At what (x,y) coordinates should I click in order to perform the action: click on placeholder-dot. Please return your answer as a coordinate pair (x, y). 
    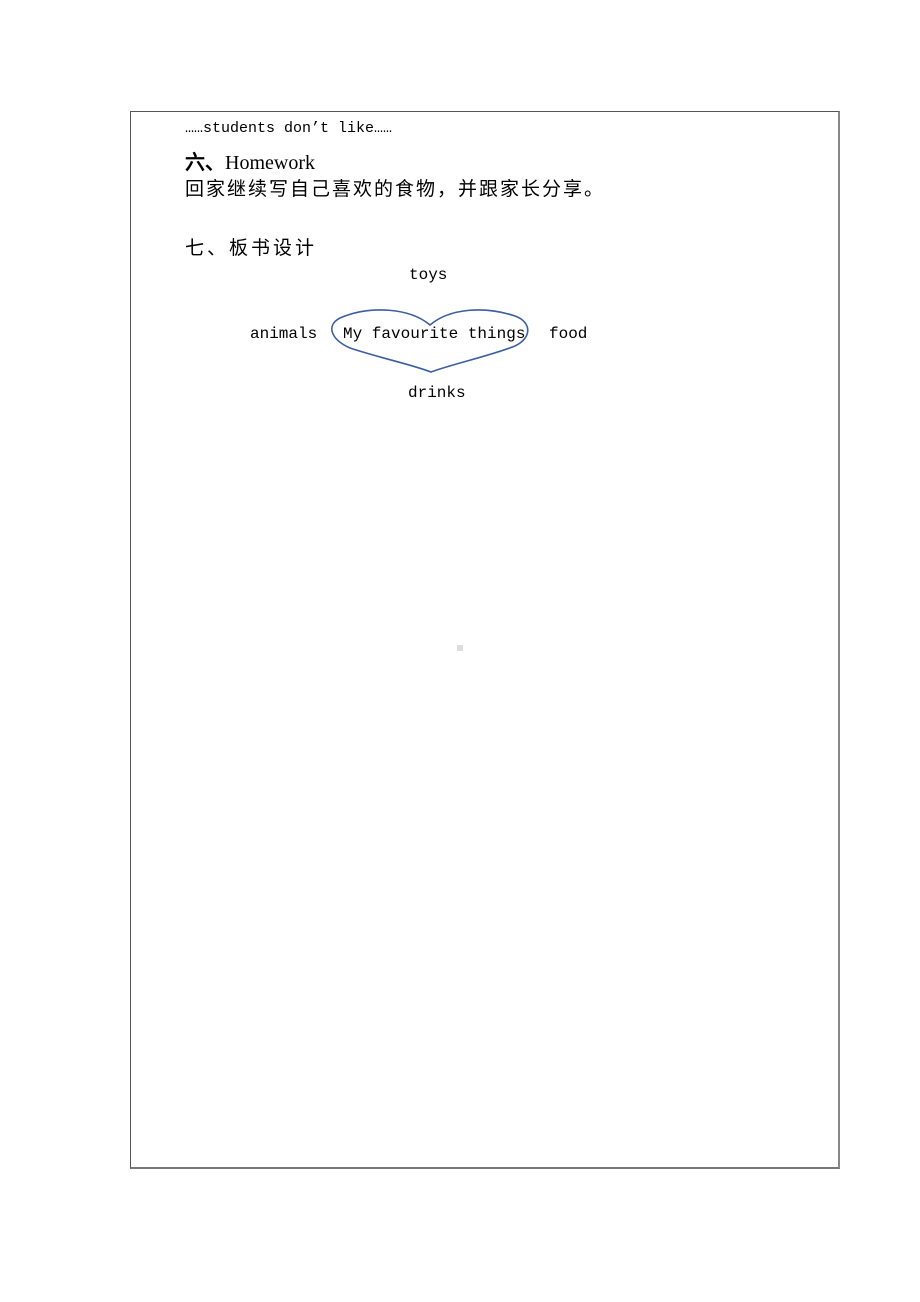
    Looking at the image, I should click on (460, 648).